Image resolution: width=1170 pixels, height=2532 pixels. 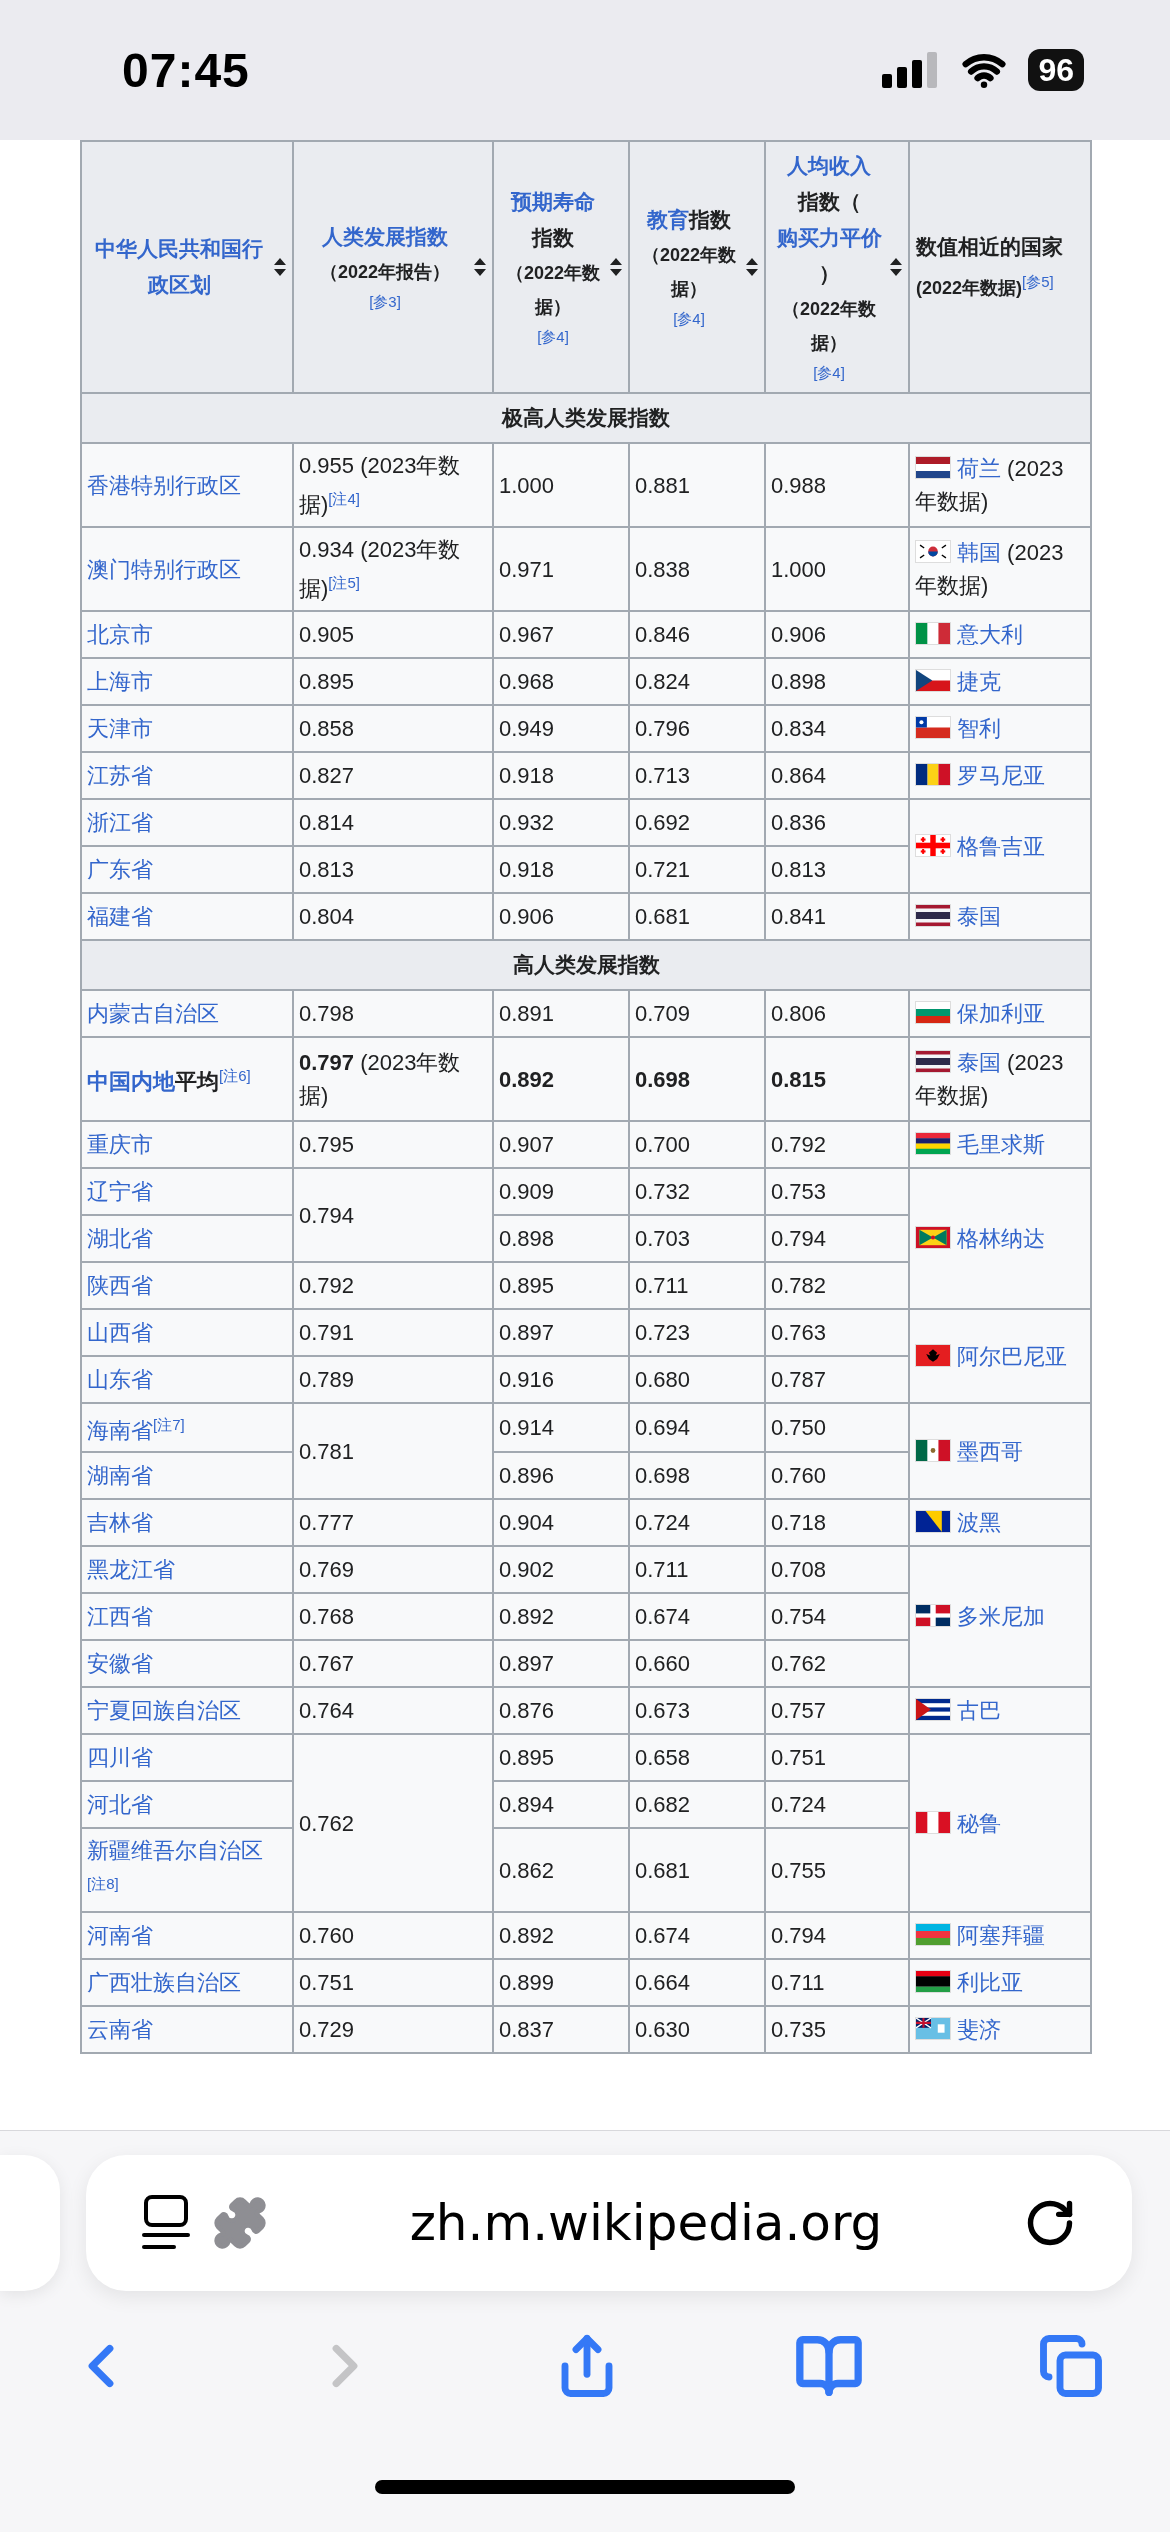 What do you see at coordinates (697, 1523) in the screenshot?
I see `table-cell: 0.724` at bounding box center [697, 1523].